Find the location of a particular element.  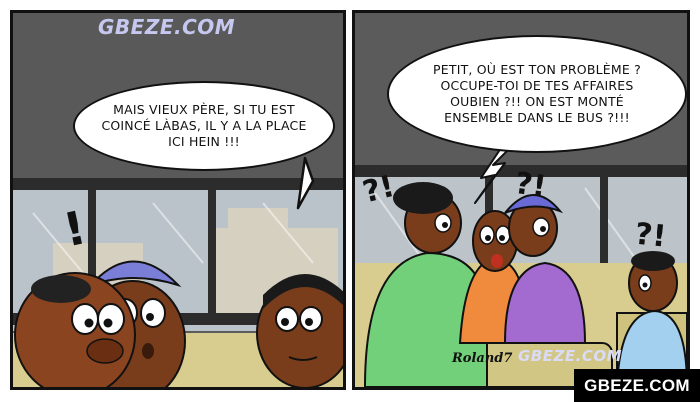

site-watermark-bottom: GBEZE.COM is located at coordinates (570, 356).